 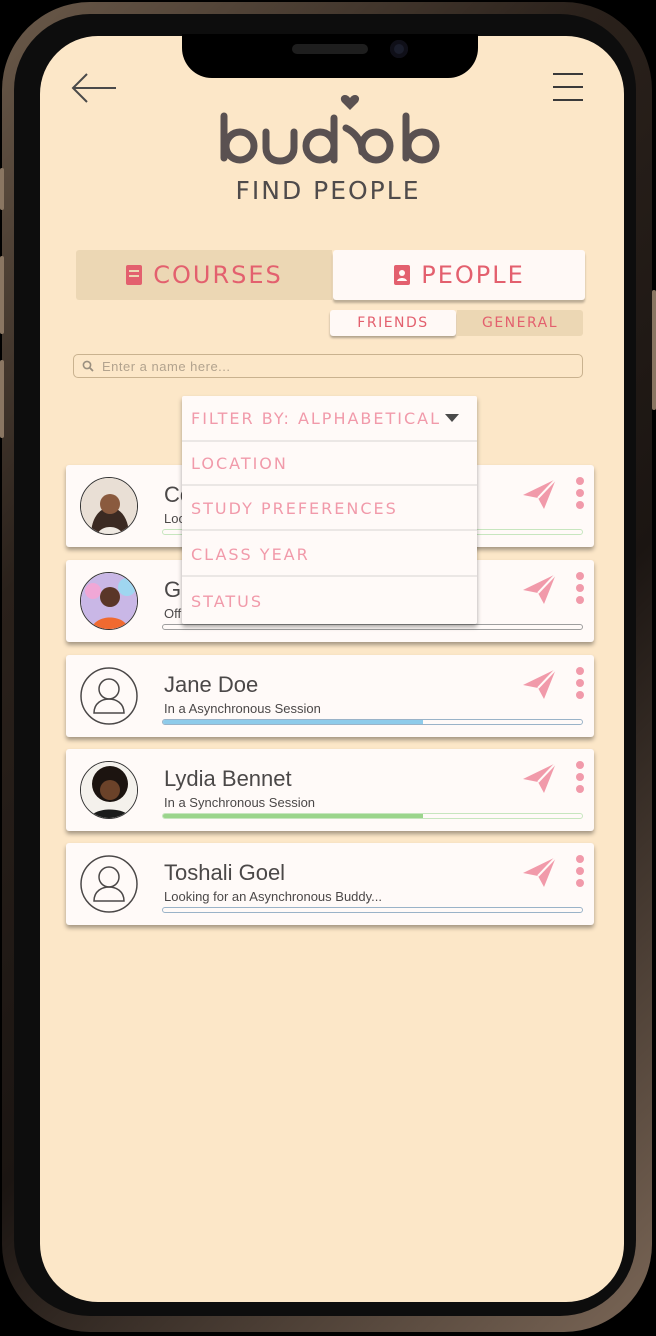 What do you see at coordinates (239, 463) in the screenshot?
I see `filter-option-label: LOCATION` at bounding box center [239, 463].